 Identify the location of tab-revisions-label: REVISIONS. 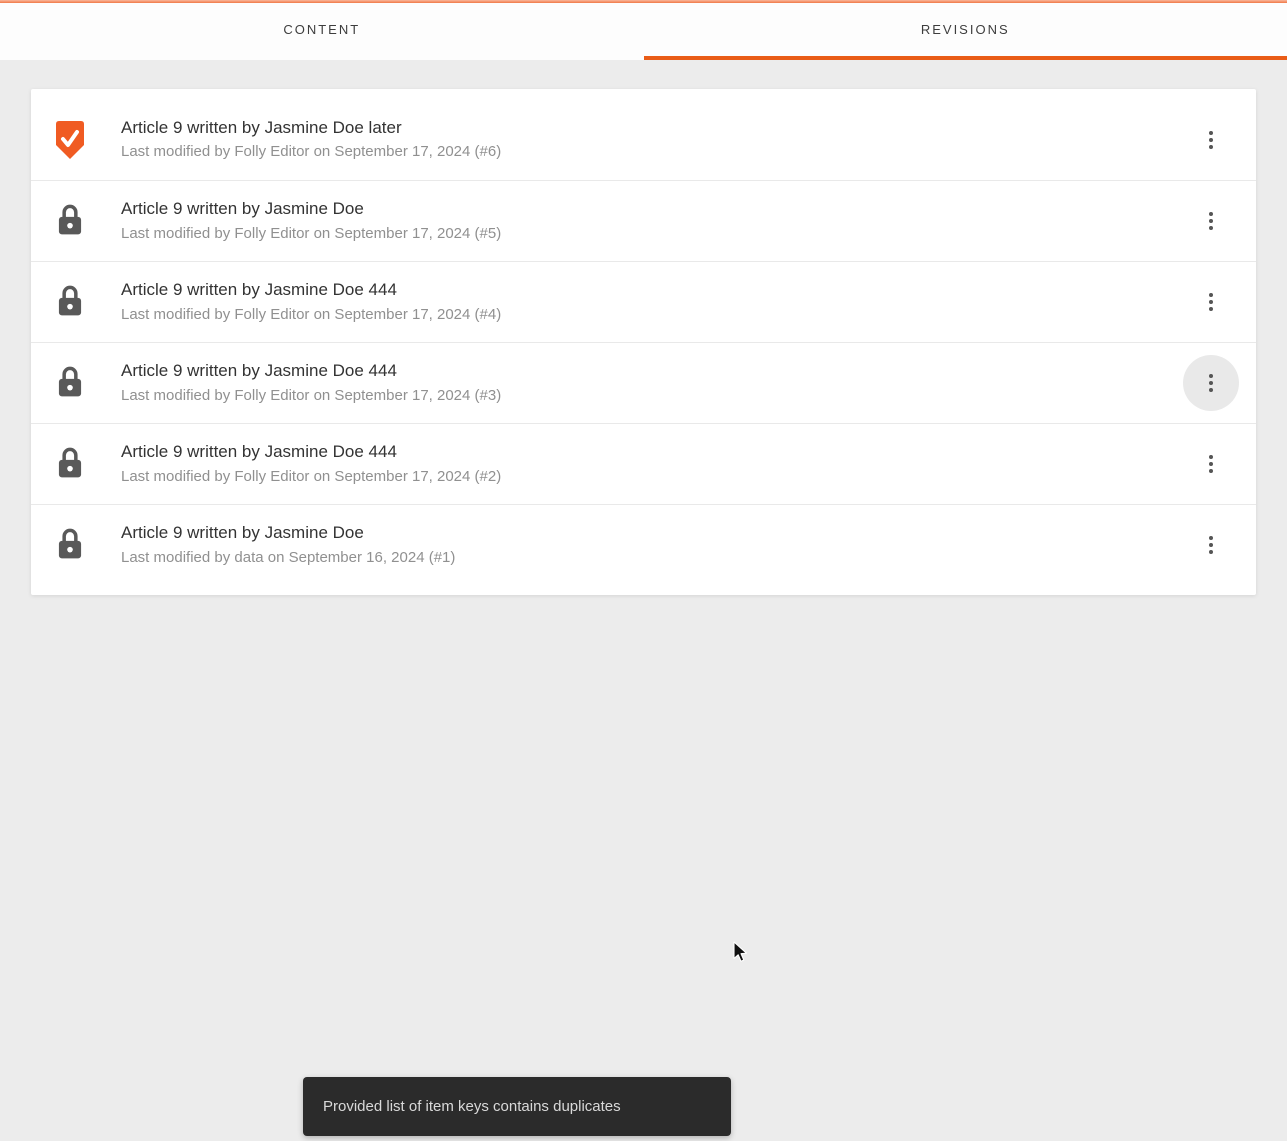
(965, 29).